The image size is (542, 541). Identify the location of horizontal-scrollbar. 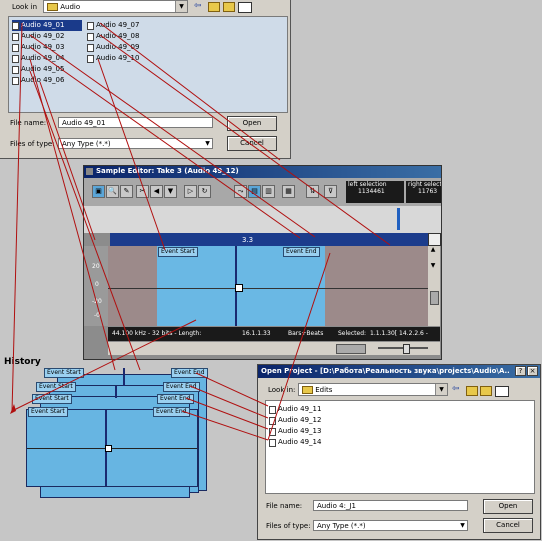
(274, 348).